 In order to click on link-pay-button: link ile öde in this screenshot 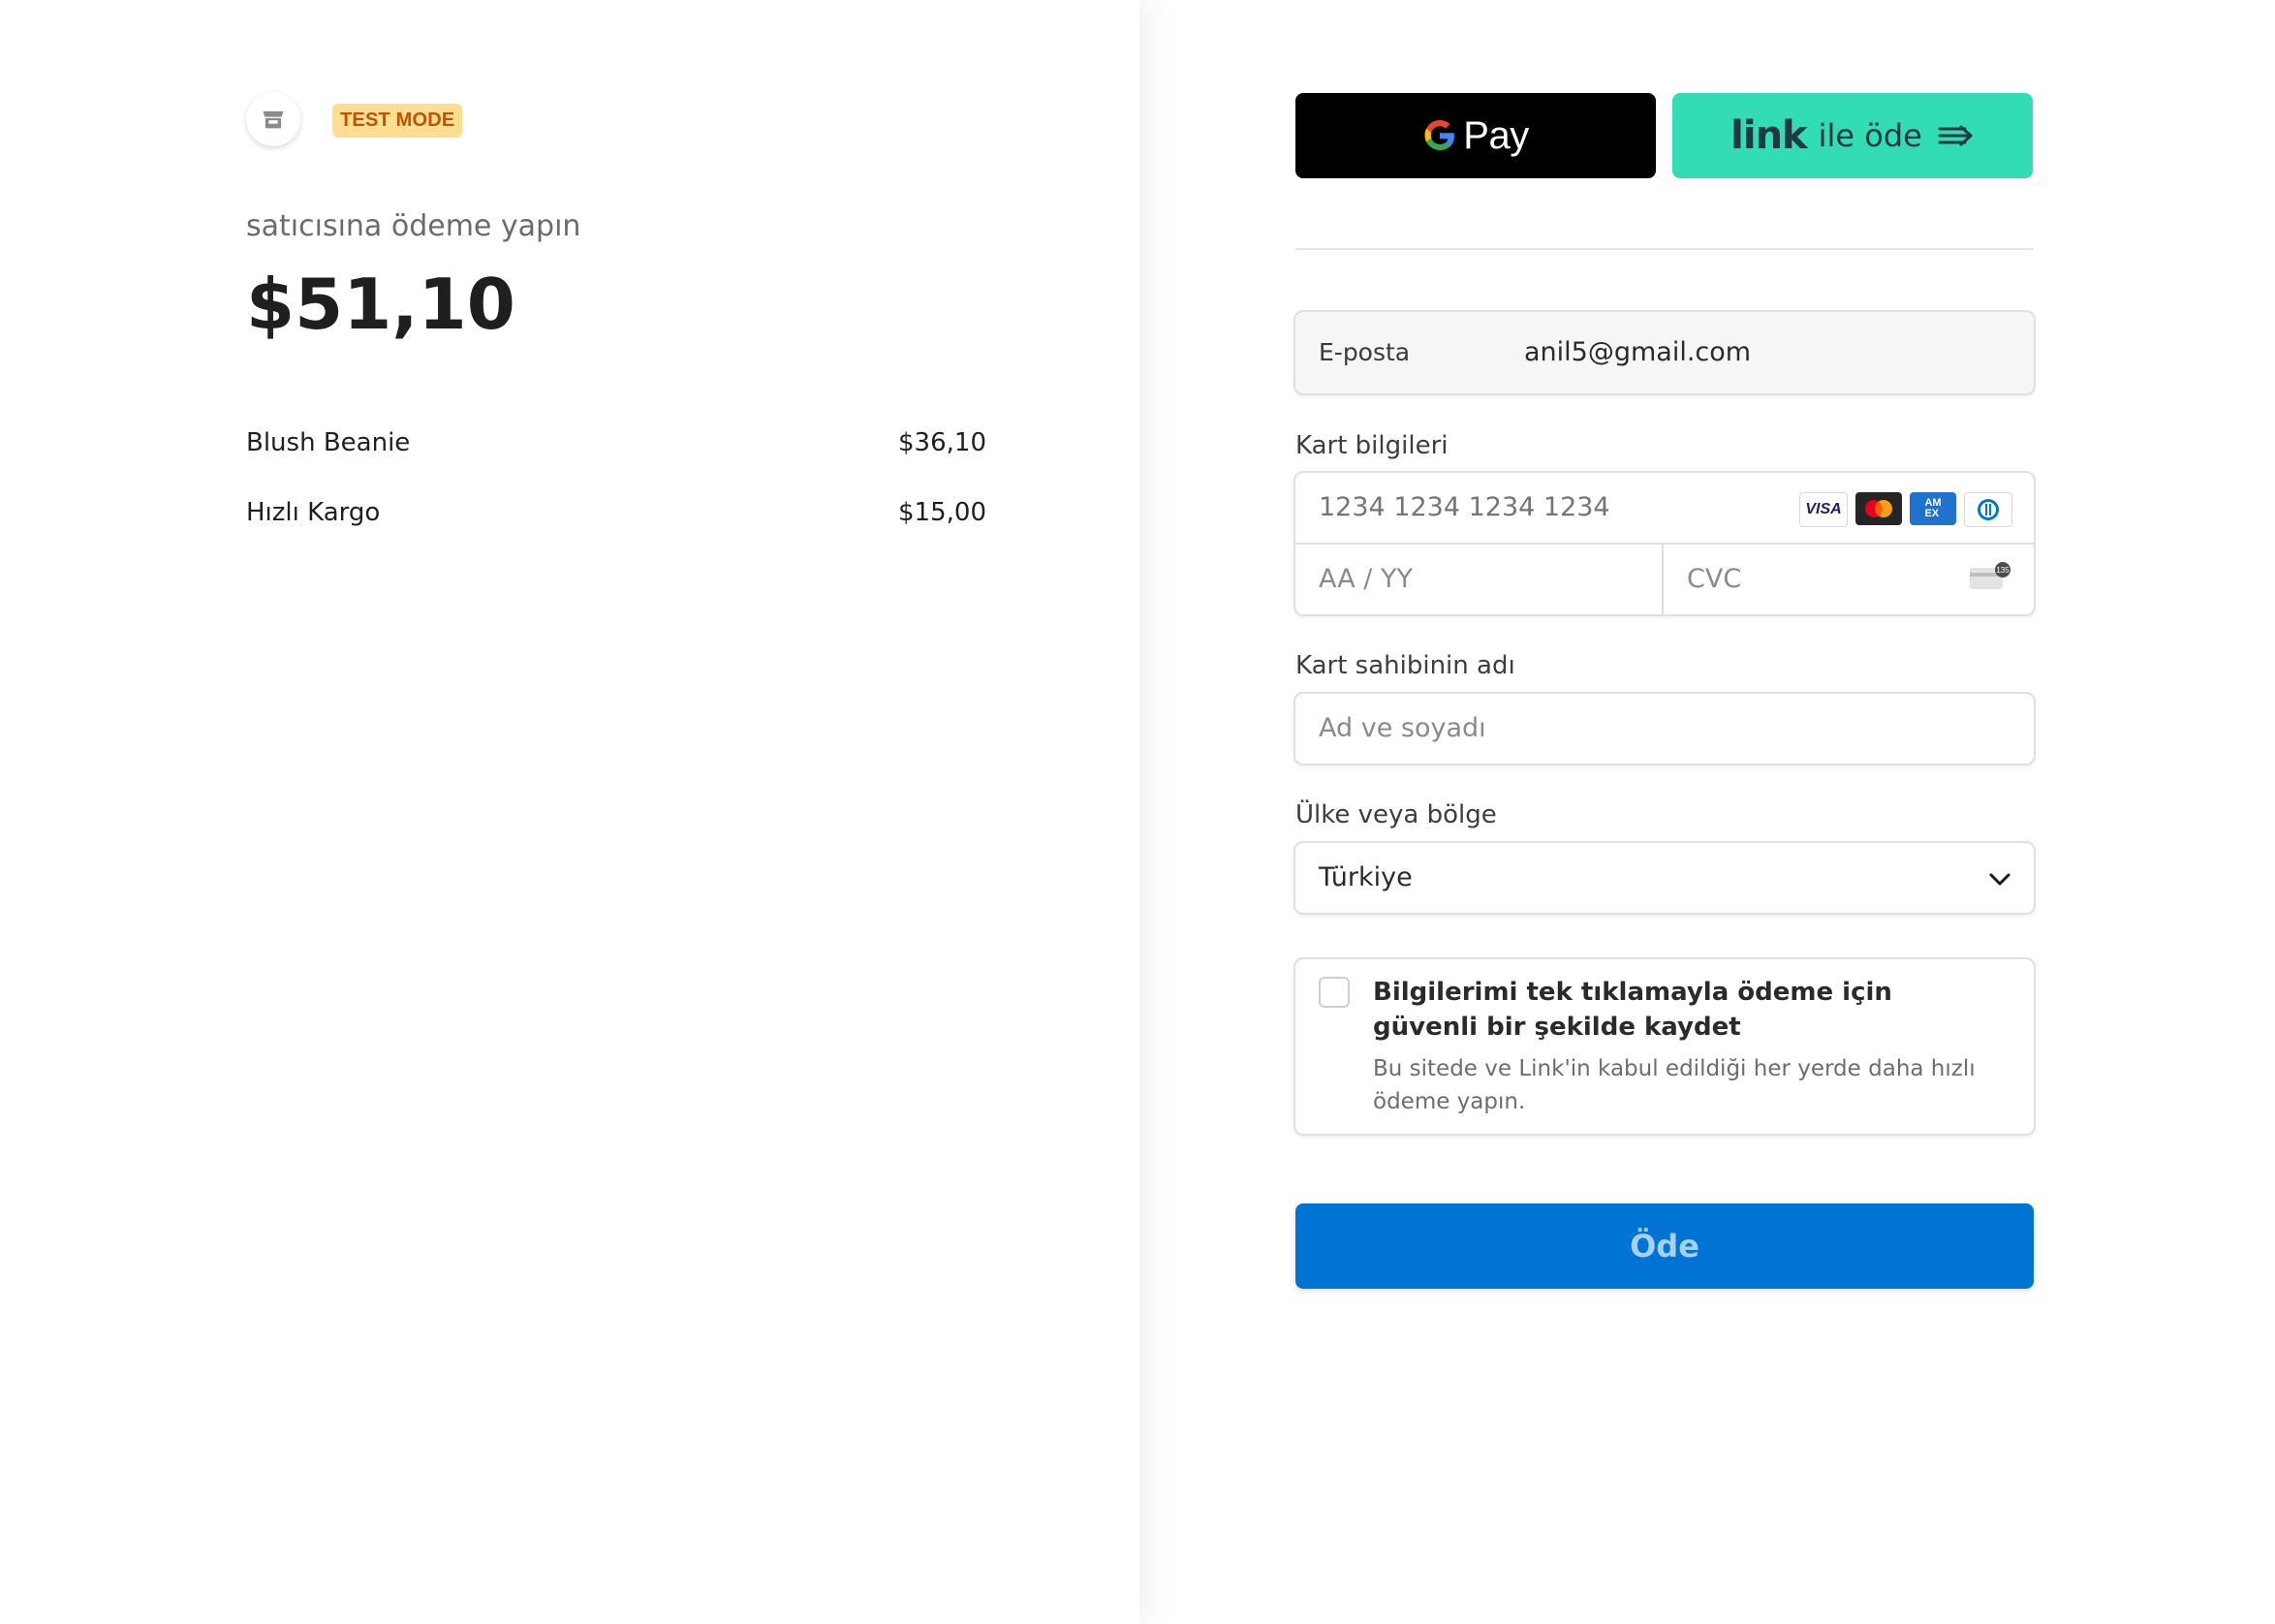, I will do `click(1852, 136)`.